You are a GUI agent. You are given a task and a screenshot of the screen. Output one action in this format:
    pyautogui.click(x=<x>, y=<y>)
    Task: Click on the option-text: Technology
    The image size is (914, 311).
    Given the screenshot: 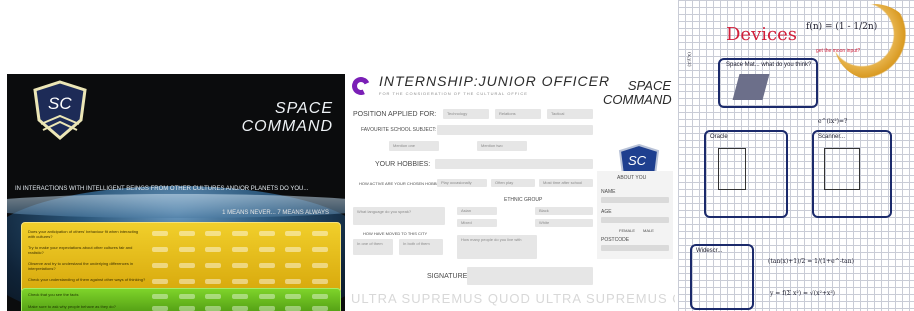 What is the action you would take?
    pyautogui.click(x=457, y=113)
    